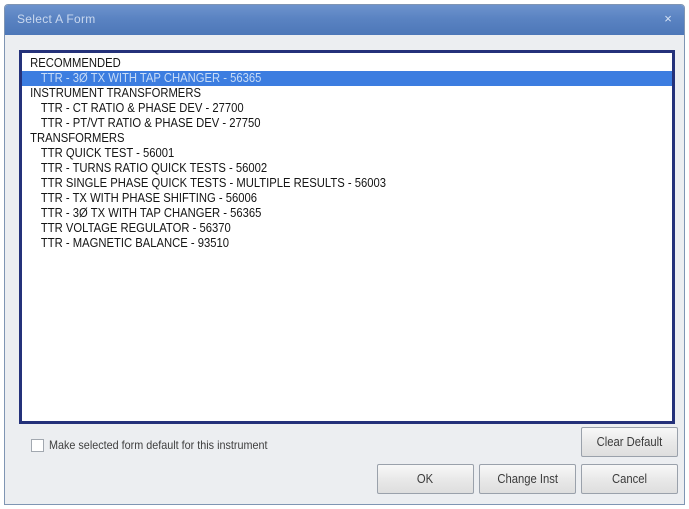  Describe the element at coordinates (314, 228) in the screenshot. I see `list-item: TTR VOLTAGE REGULATOR - 56370` at that location.